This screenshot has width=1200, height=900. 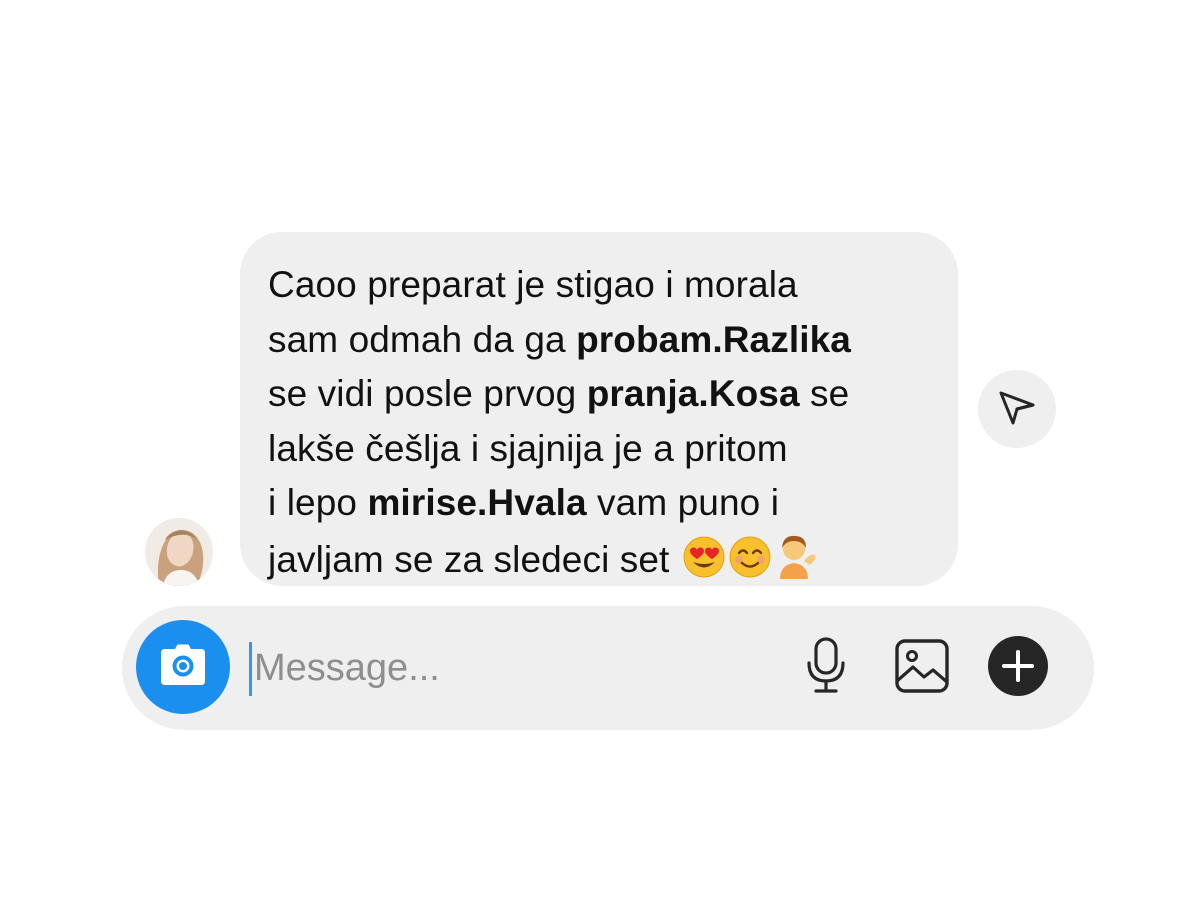 I want to click on image-icon, so click(x=922, y=668).